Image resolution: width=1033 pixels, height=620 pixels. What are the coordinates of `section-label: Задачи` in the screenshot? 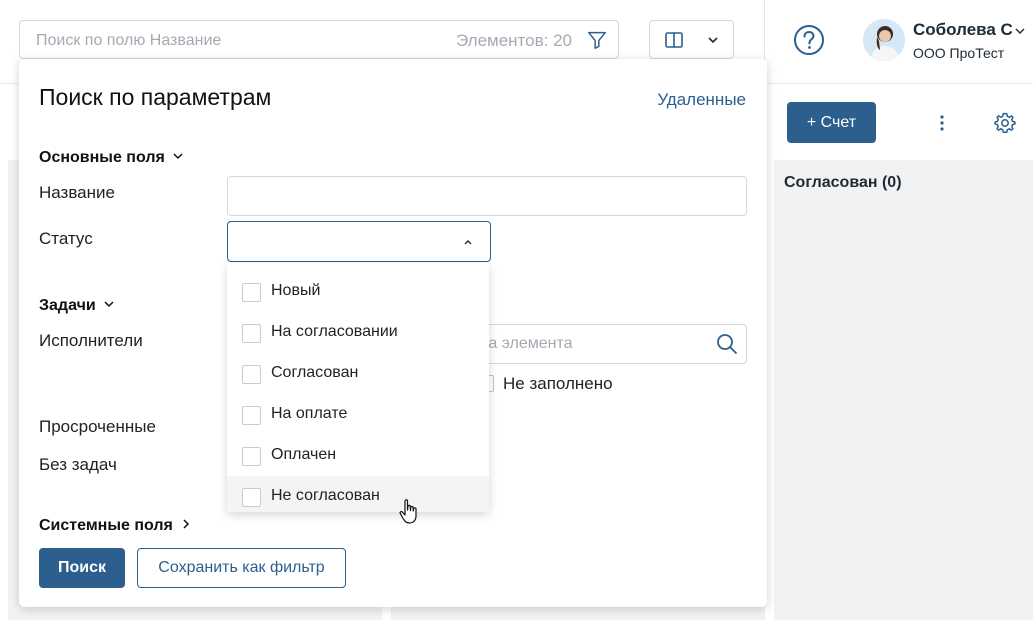 It's located at (67, 305).